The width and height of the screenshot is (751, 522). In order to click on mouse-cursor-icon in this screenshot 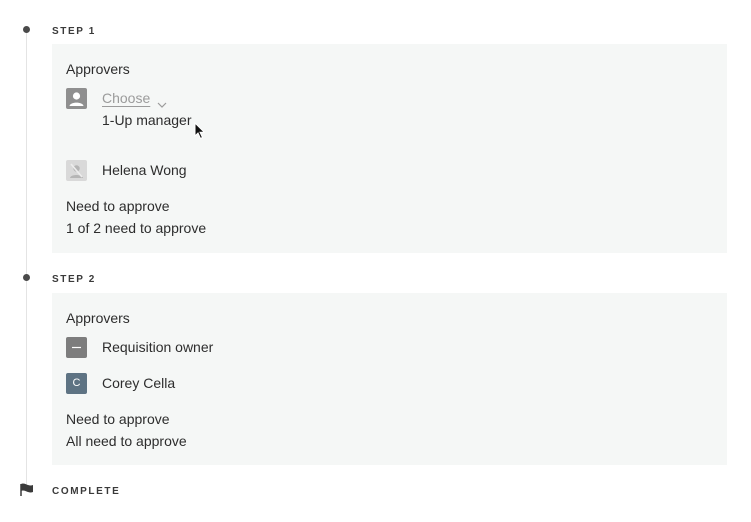, I will do `click(200, 130)`.